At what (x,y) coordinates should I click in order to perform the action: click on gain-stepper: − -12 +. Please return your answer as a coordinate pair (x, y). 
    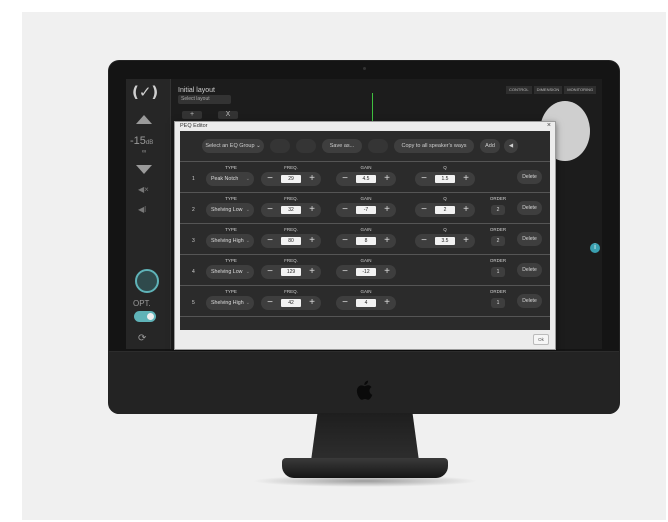
    Looking at the image, I should click on (366, 272).